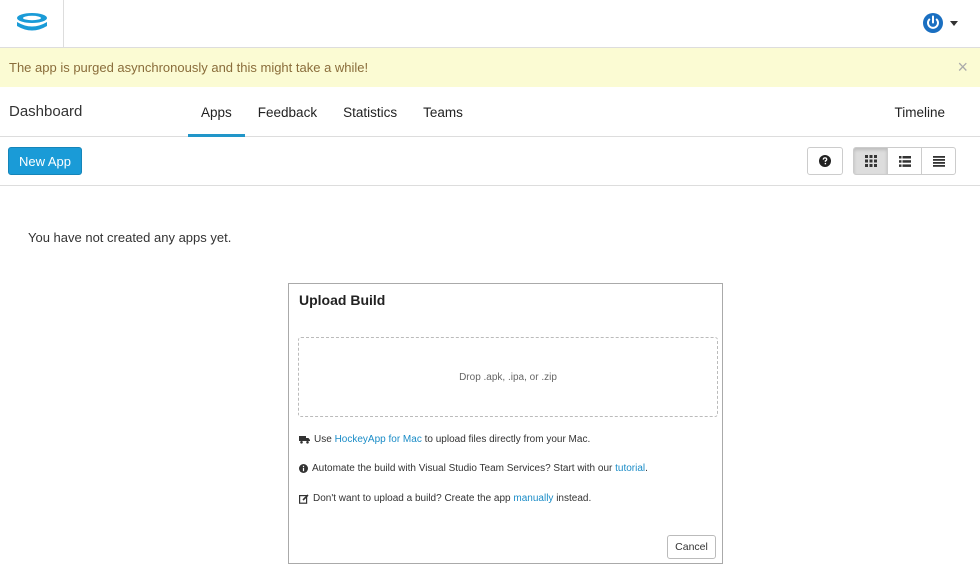 The image size is (980, 586). I want to click on question-circle-icon, so click(825, 161).